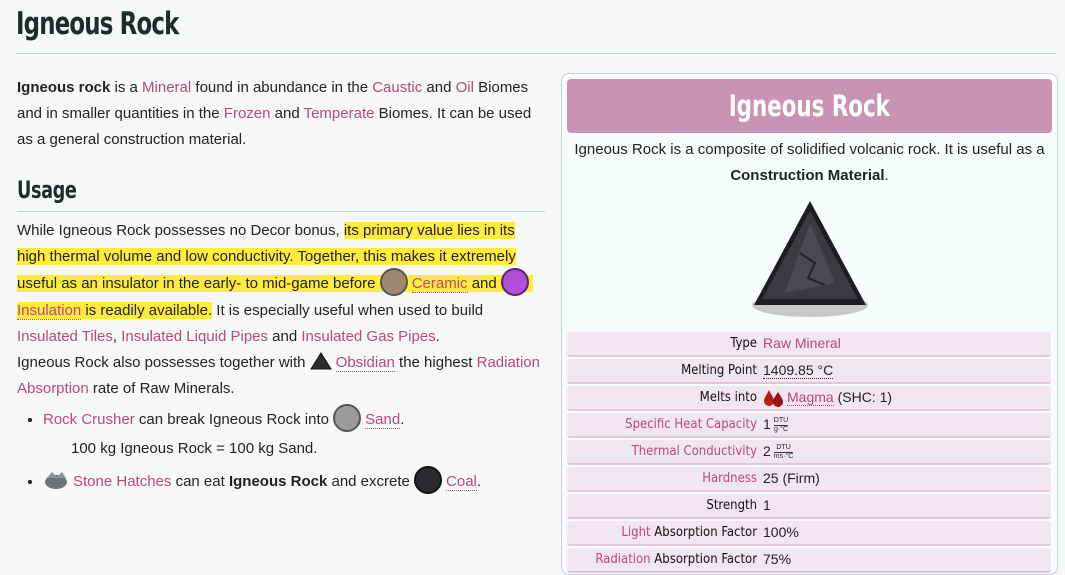 The image size is (1065, 575). I want to click on unit-fraction: DTU g·°C, so click(781, 425).